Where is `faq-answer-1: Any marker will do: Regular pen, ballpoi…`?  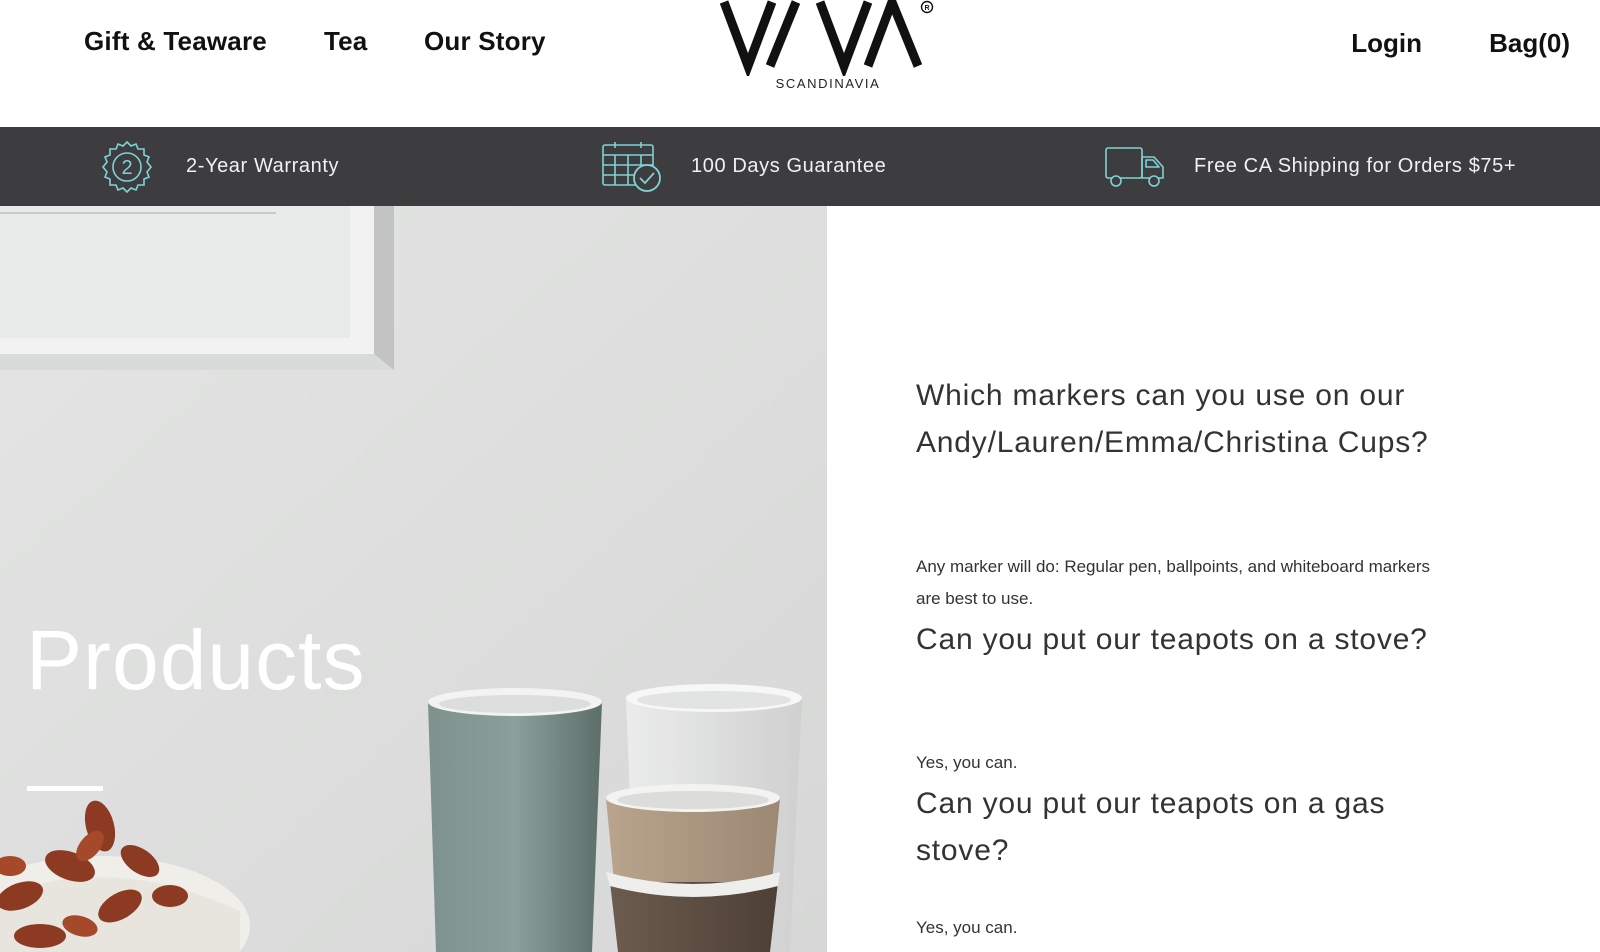 faq-answer-1: Any marker will do: Regular pen, ballpoi… is located at coordinates (1173, 582).